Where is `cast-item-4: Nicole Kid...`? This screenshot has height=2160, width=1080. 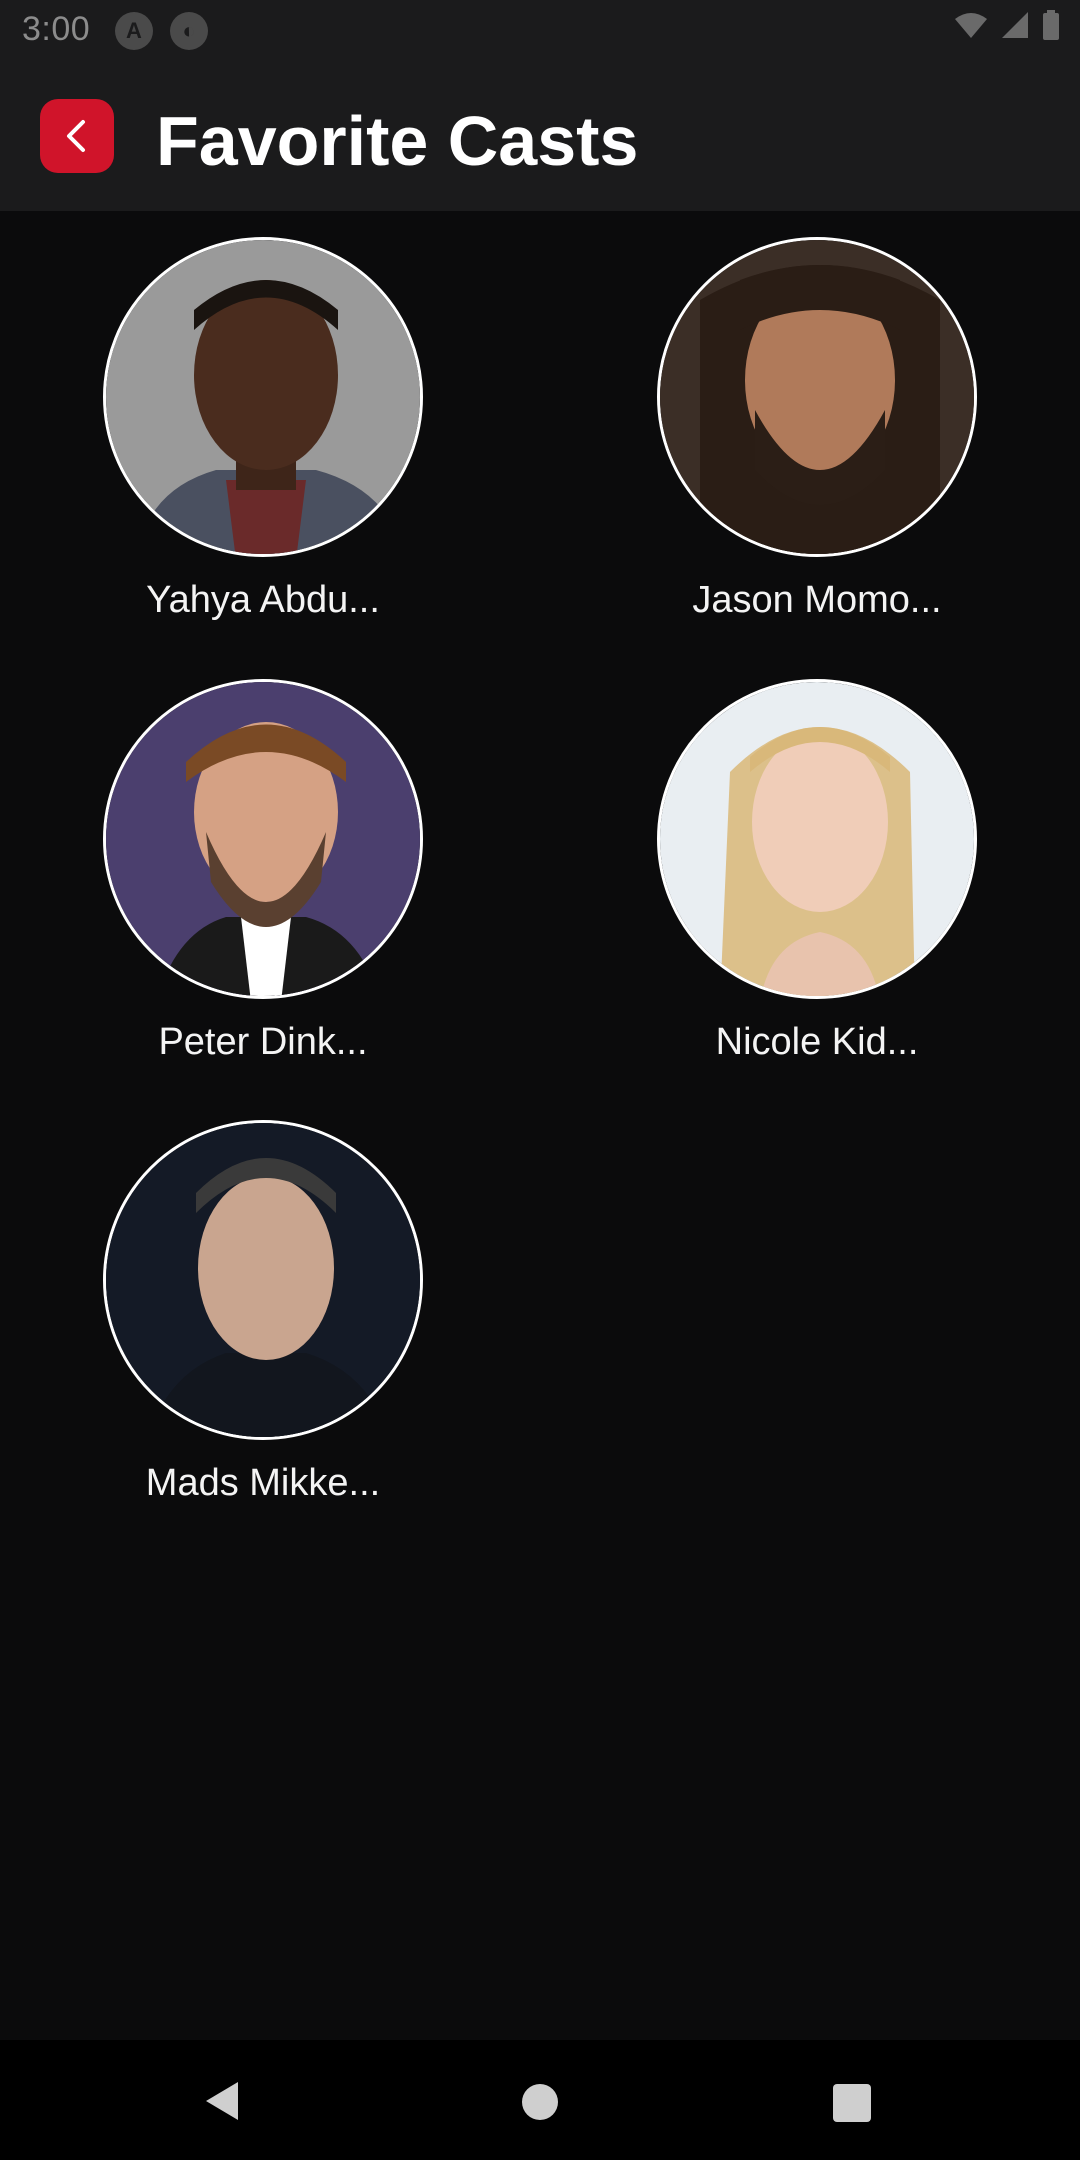 cast-item-4: Nicole Kid... is located at coordinates (817, 871).